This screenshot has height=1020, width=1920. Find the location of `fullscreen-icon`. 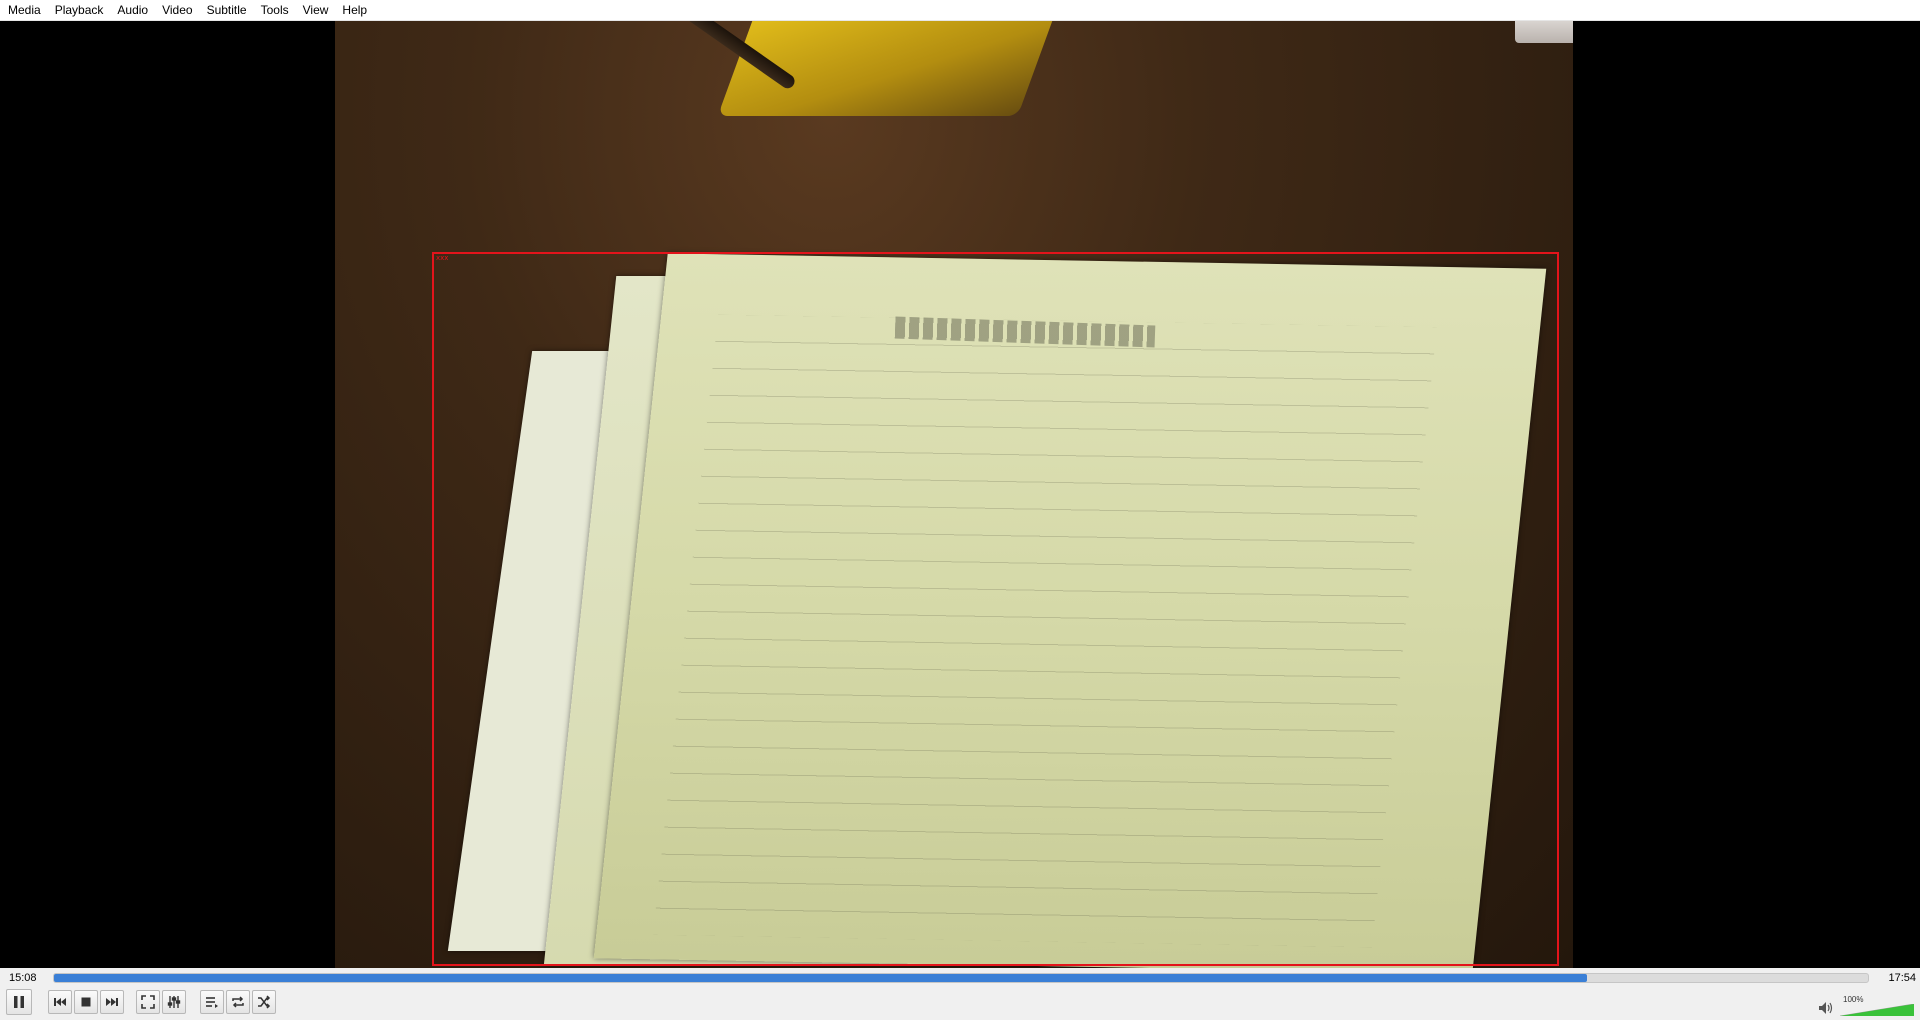

fullscreen-icon is located at coordinates (148, 1002).